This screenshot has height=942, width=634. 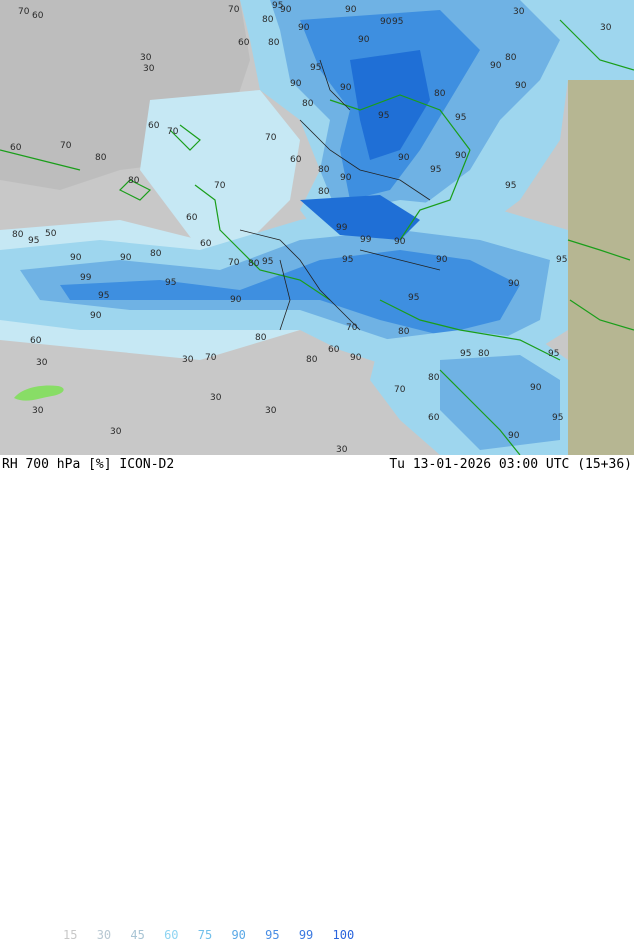 What do you see at coordinates (205, 935) in the screenshot?
I see `legend-value: 75` at bounding box center [205, 935].